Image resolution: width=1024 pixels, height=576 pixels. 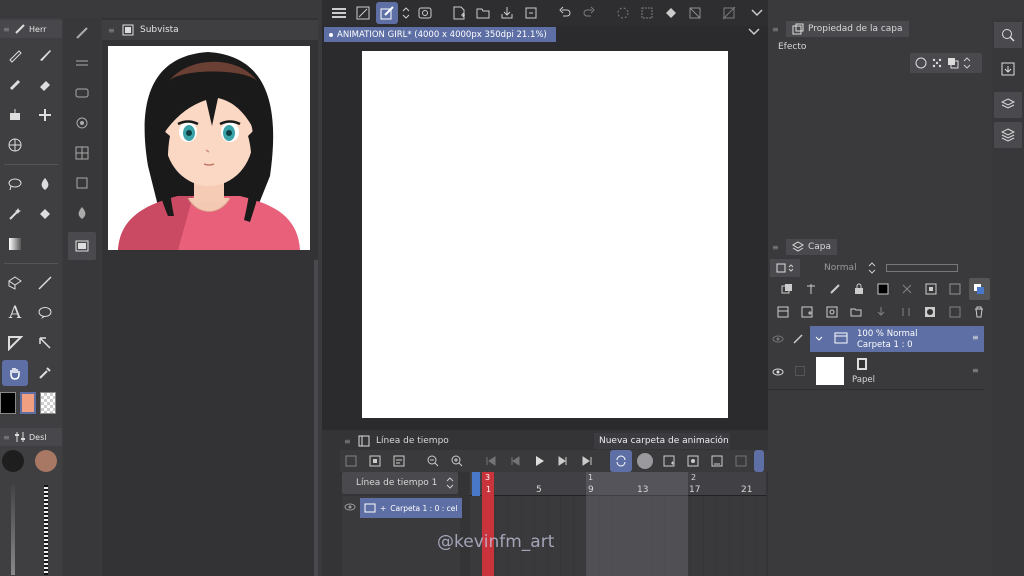 I want to click on border-effect-icon, so click(x=921, y=63).